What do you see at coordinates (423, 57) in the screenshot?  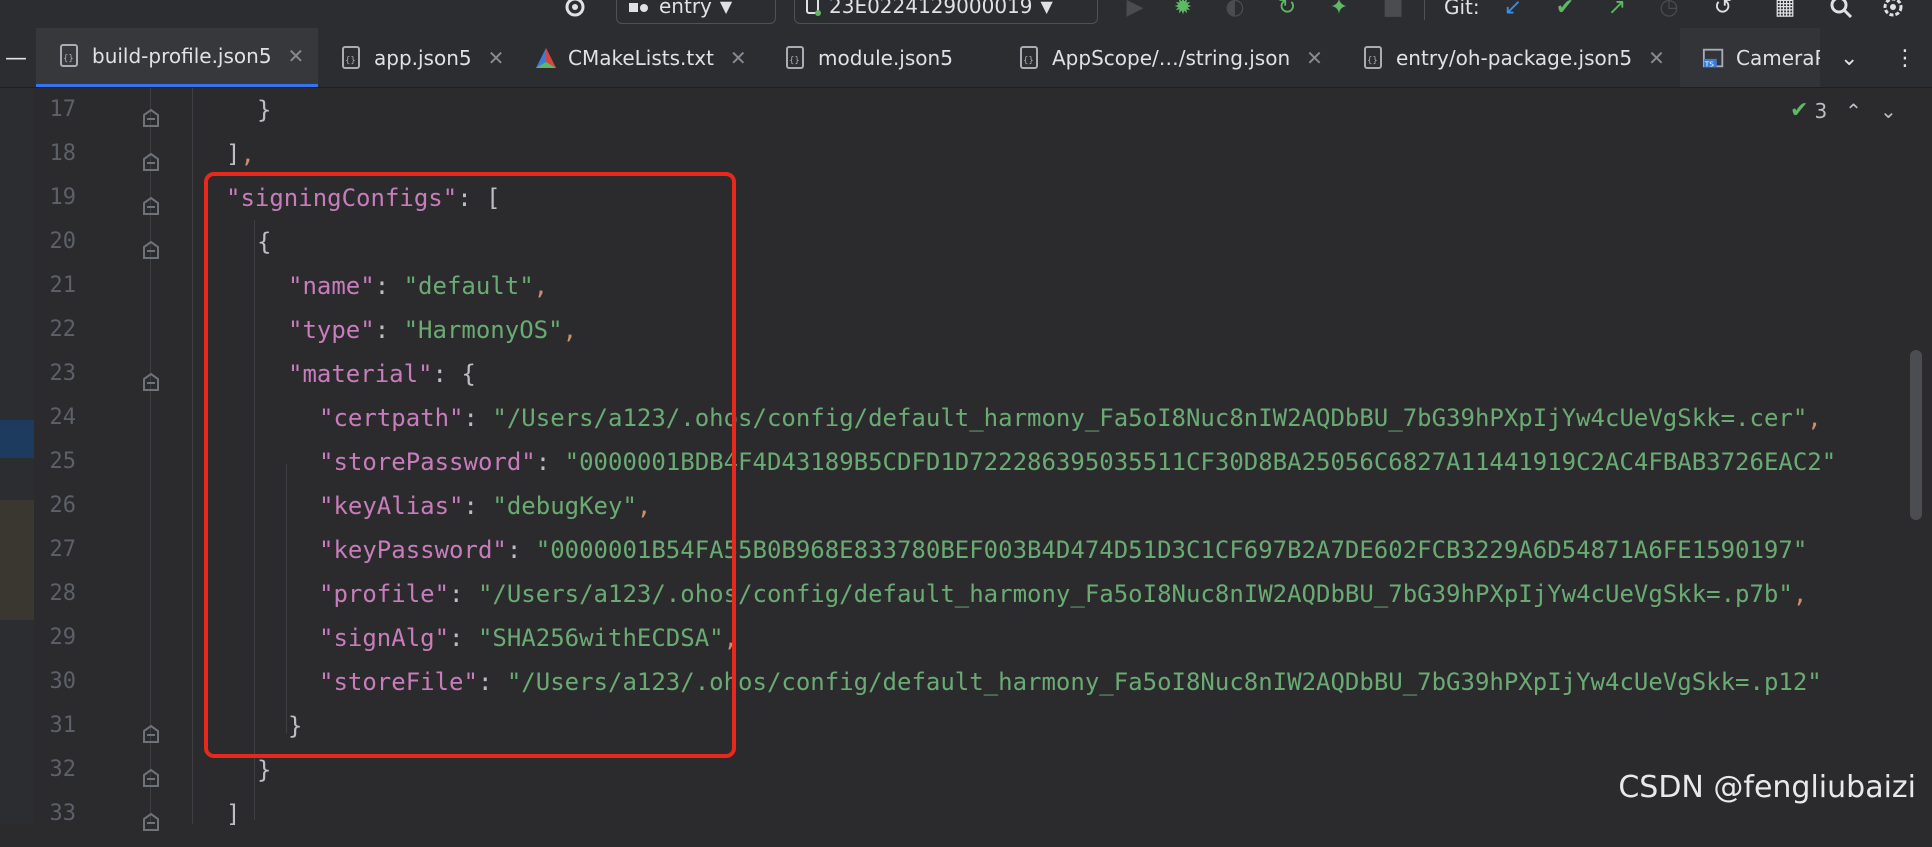 I see `tab-label: app.json5` at bounding box center [423, 57].